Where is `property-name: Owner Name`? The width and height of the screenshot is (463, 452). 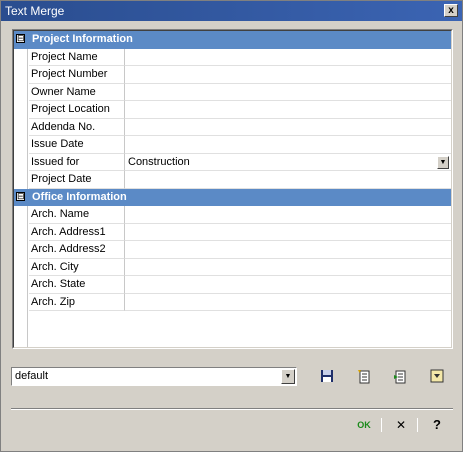 property-name: Owner Name is located at coordinates (77, 92).